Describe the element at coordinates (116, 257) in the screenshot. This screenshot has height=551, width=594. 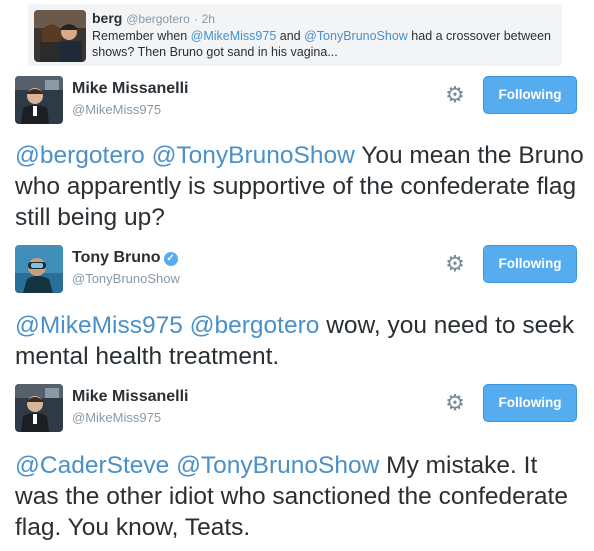
I see `author-name-text: Tony Bruno` at that location.